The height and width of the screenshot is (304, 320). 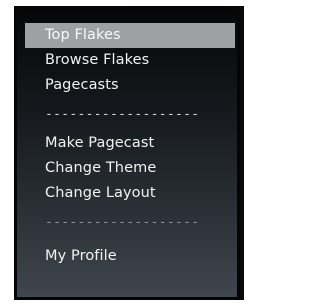 I want to click on menu-item-change-theme: Change Theme, so click(x=130, y=168).